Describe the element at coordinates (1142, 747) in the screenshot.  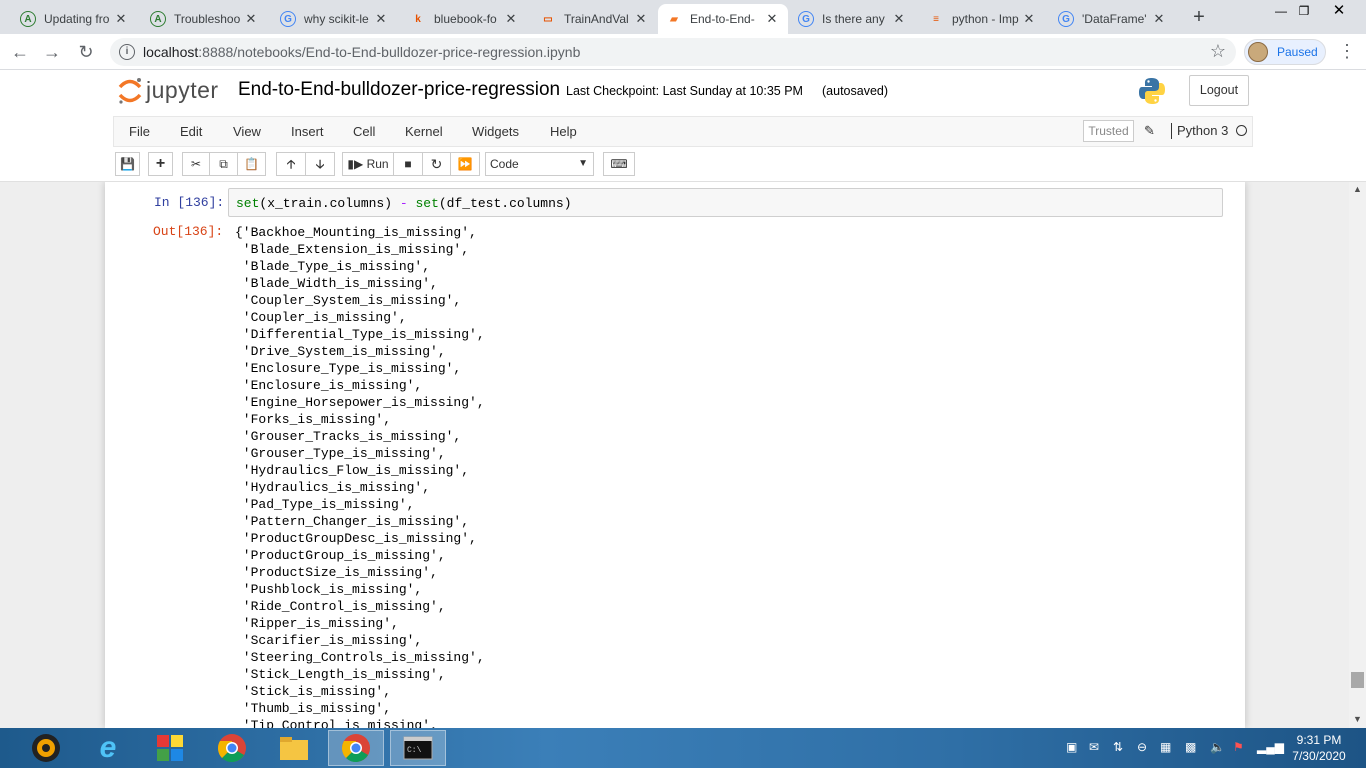
I see `tray-minus-icon: ⊖` at that location.